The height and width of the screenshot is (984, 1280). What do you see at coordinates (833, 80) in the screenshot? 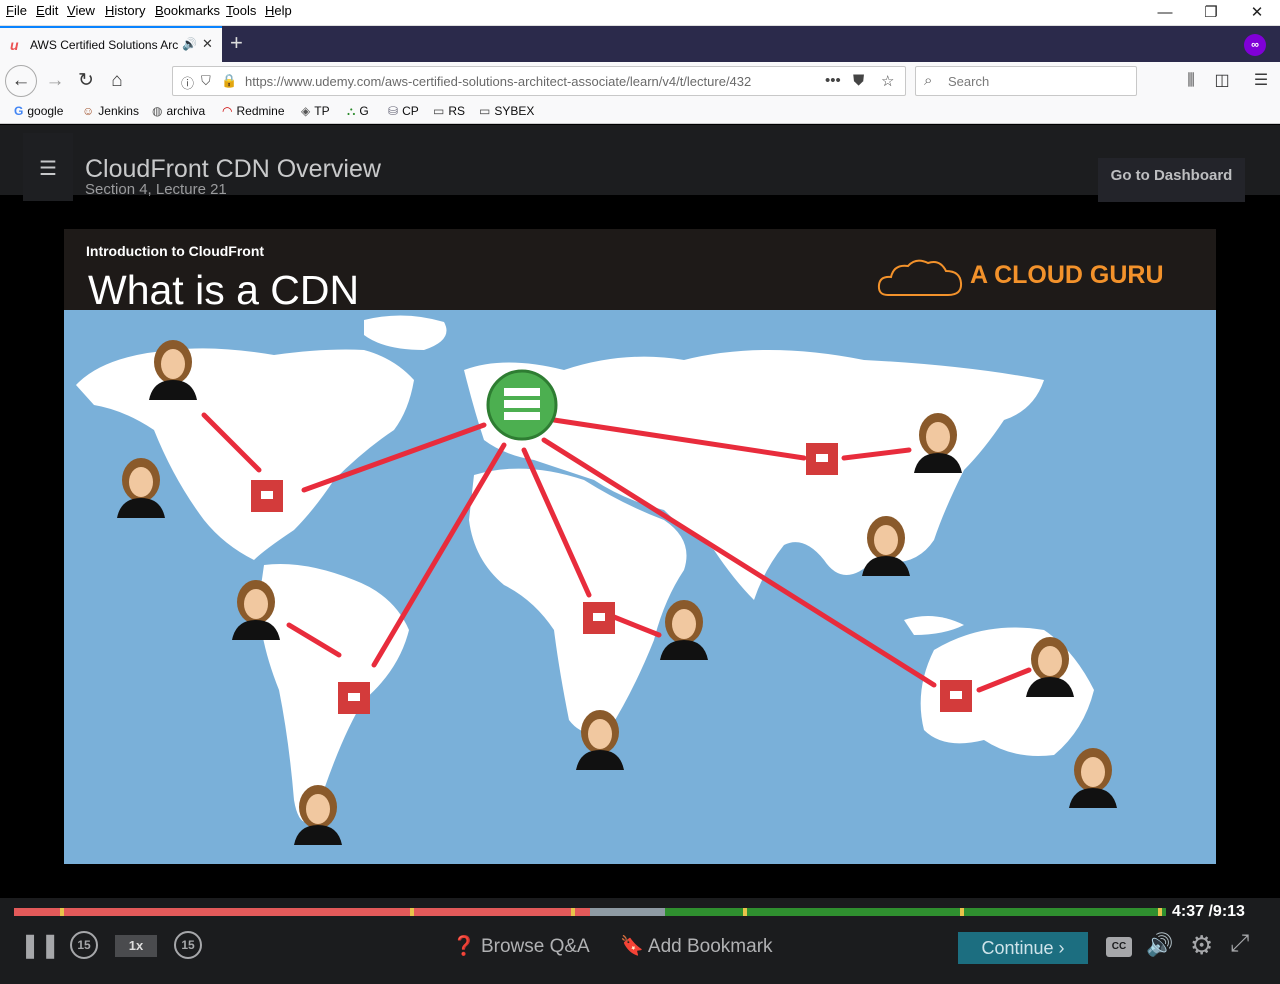
I see `page-actions-icon: •••` at bounding box center [833, 80].